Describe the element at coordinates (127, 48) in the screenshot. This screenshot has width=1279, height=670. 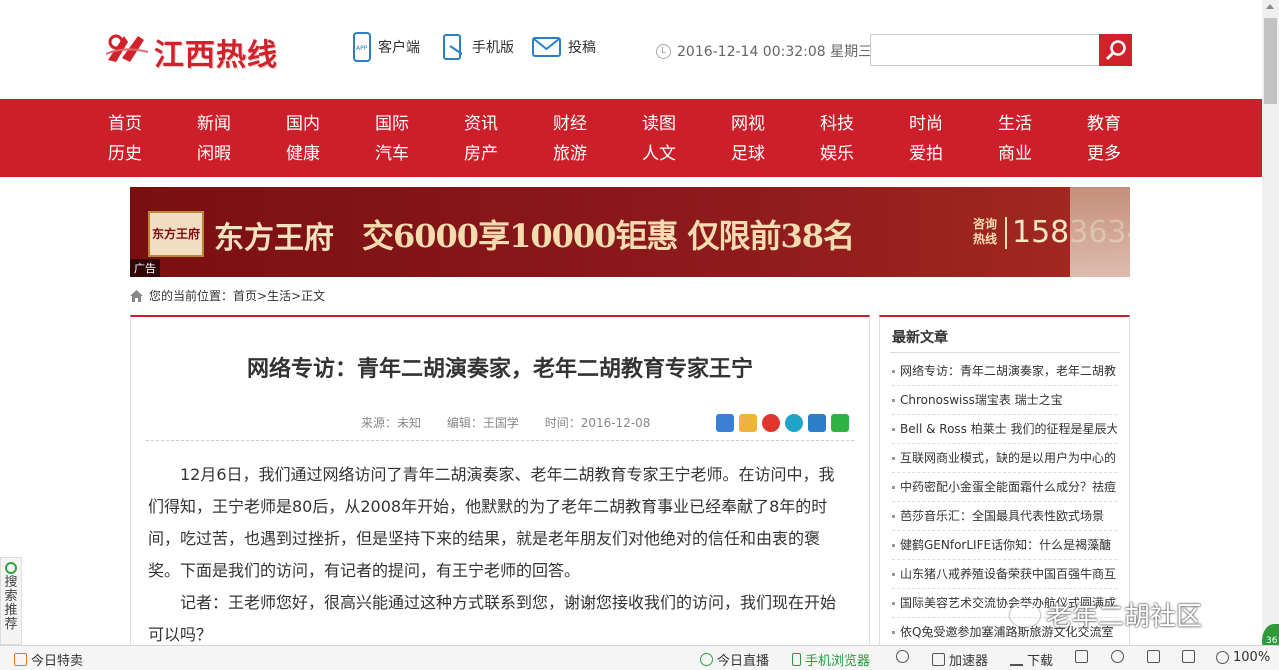
I see `logo-mark-icon` at that location.